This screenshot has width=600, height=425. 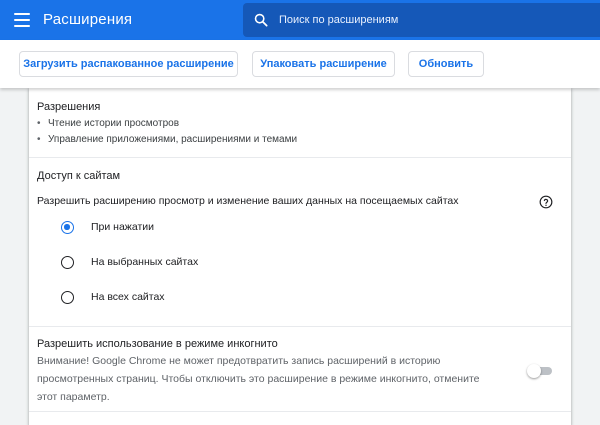 I want to click on toggle-knob, so click(x=534, y=371).